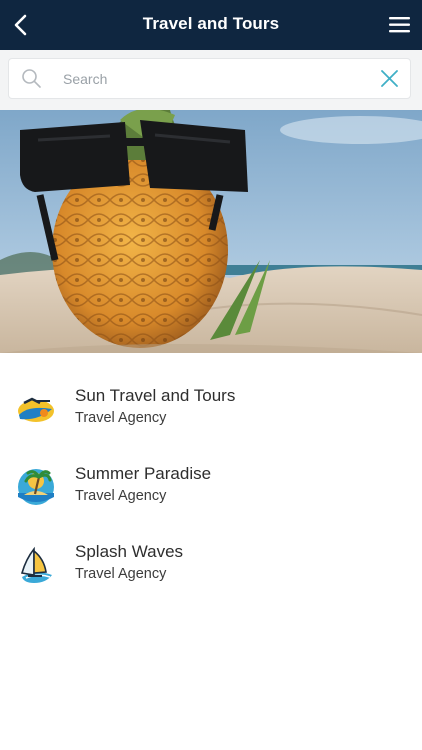  I want to click on top-app-bar: Travel and Tours, so click(211, 25).